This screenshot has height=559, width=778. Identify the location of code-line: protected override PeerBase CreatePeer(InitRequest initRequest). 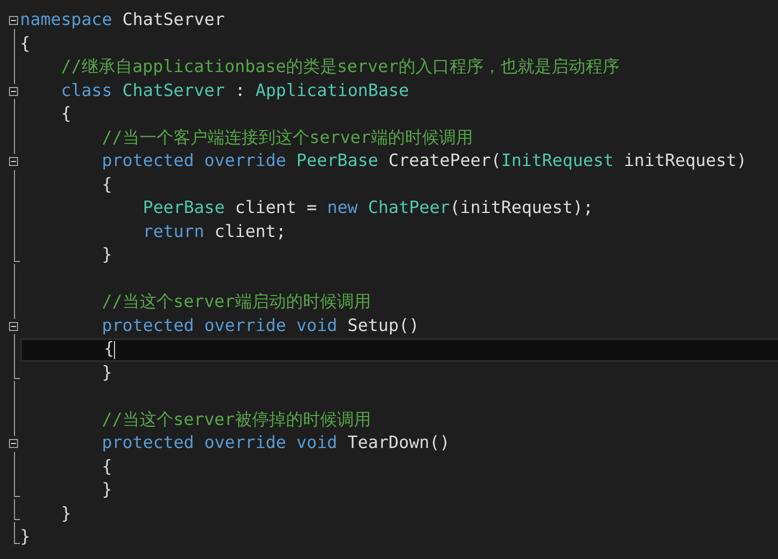
(424, 161).